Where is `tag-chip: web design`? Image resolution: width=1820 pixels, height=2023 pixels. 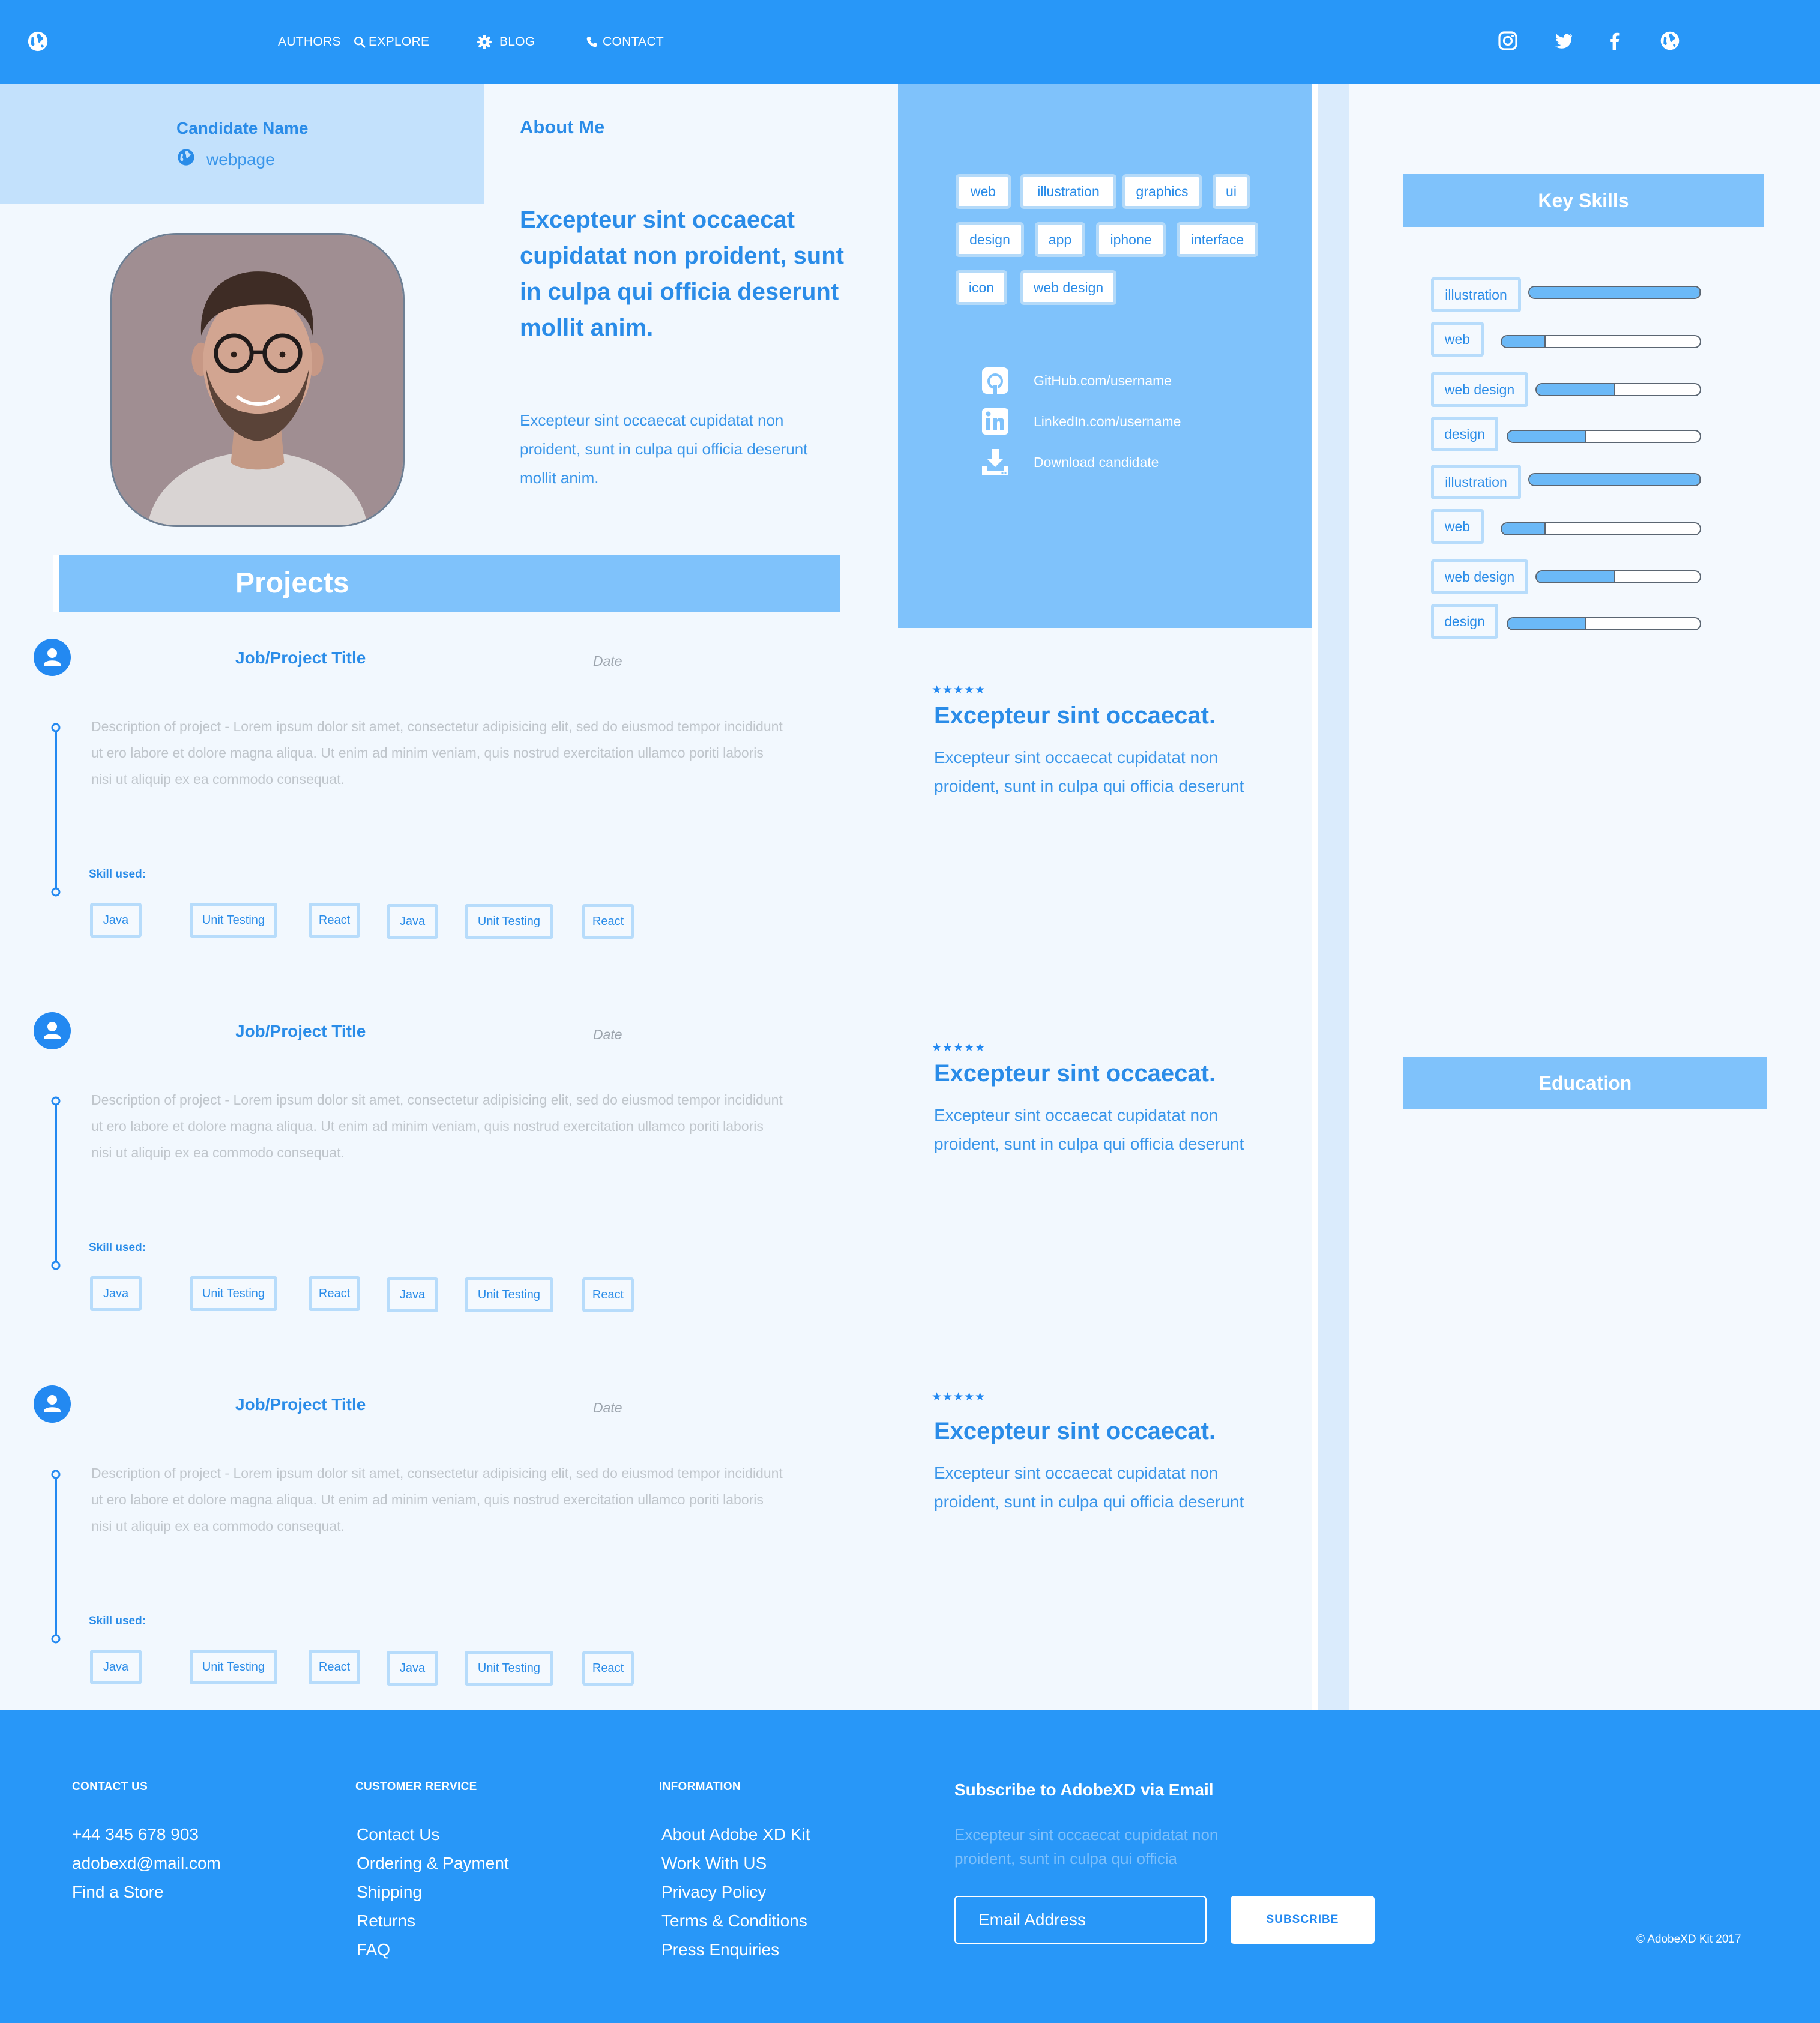 tag-chip: web design is located at coordinates (1068, 287).